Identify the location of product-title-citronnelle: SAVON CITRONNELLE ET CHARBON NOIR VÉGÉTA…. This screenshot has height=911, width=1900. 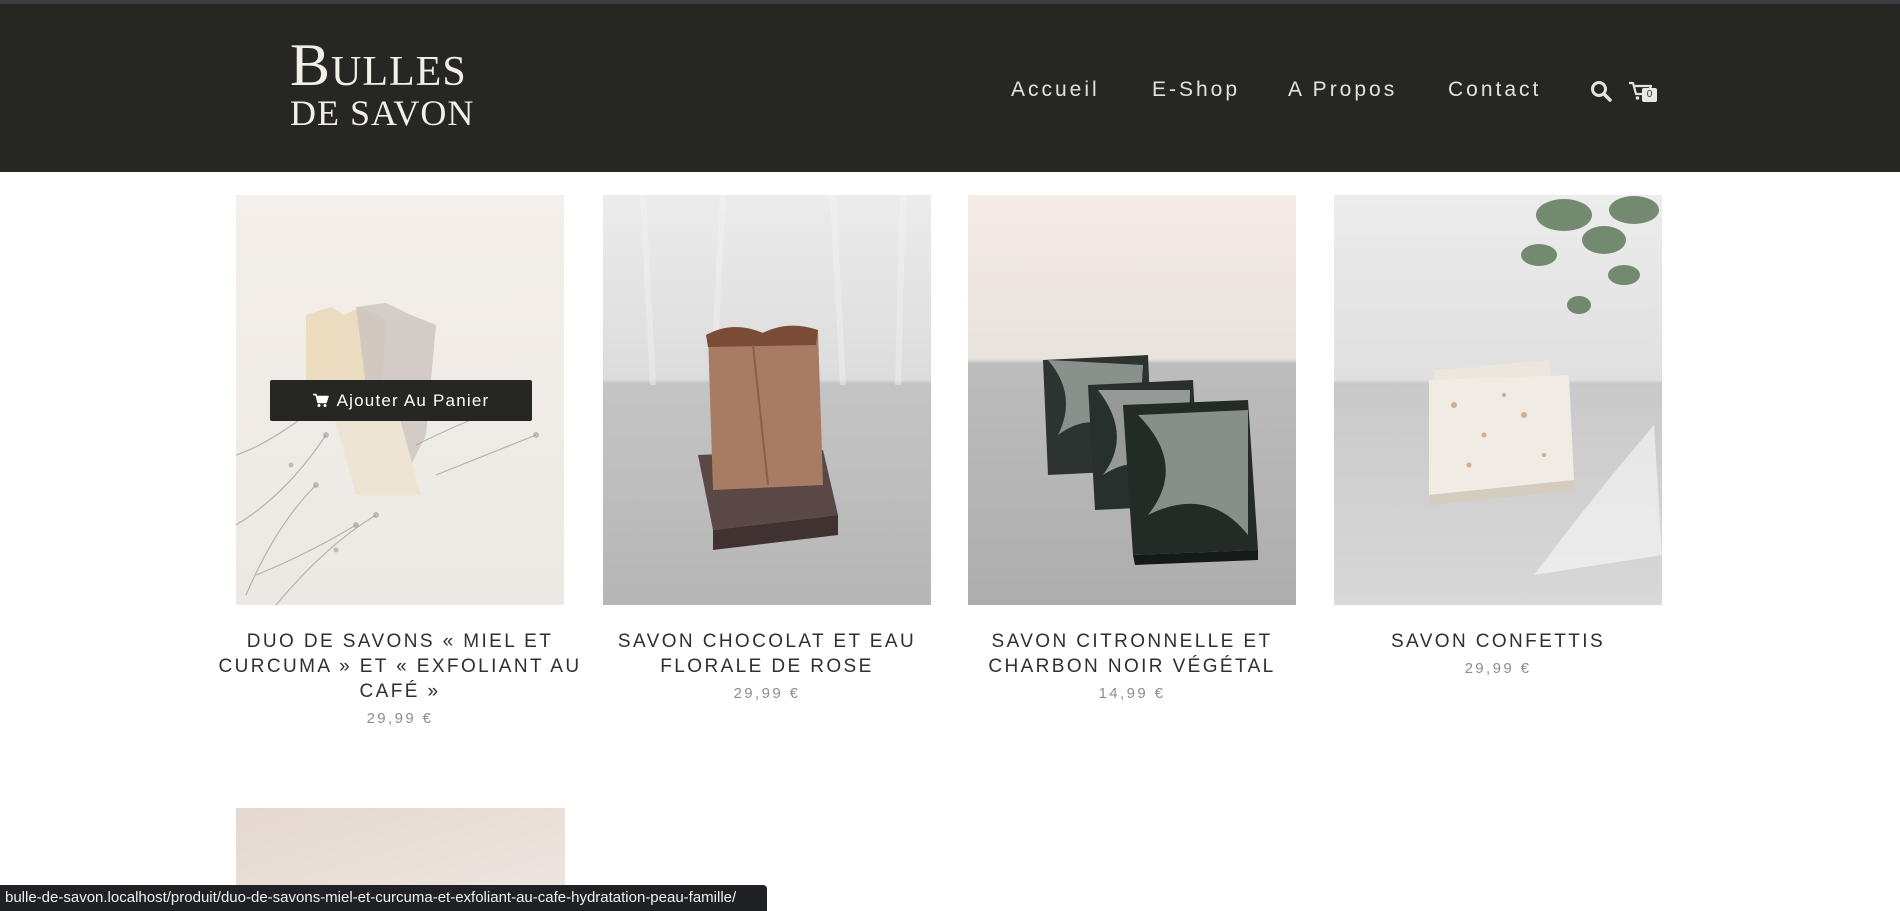
(1132, 654).